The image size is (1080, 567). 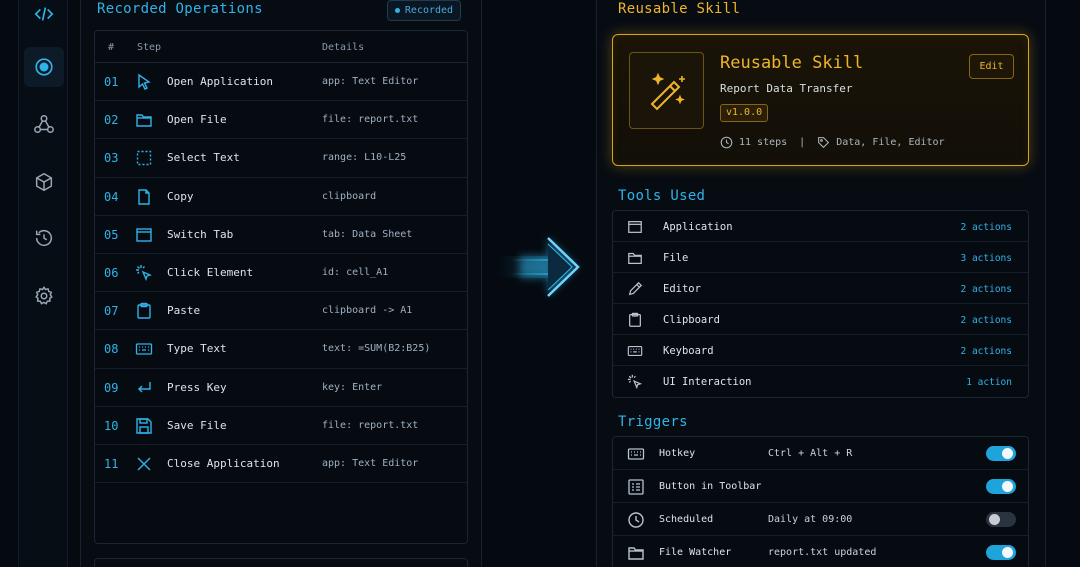 I want to click on step-label: Press Key, so click(x=197, y=387).